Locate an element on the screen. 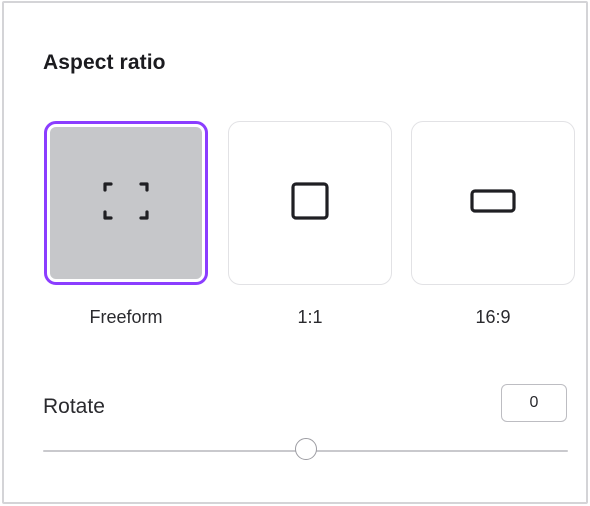 This screenshot has width=590, height=506. widescreen-rectangle-icon is located at coordinates (493, 203).